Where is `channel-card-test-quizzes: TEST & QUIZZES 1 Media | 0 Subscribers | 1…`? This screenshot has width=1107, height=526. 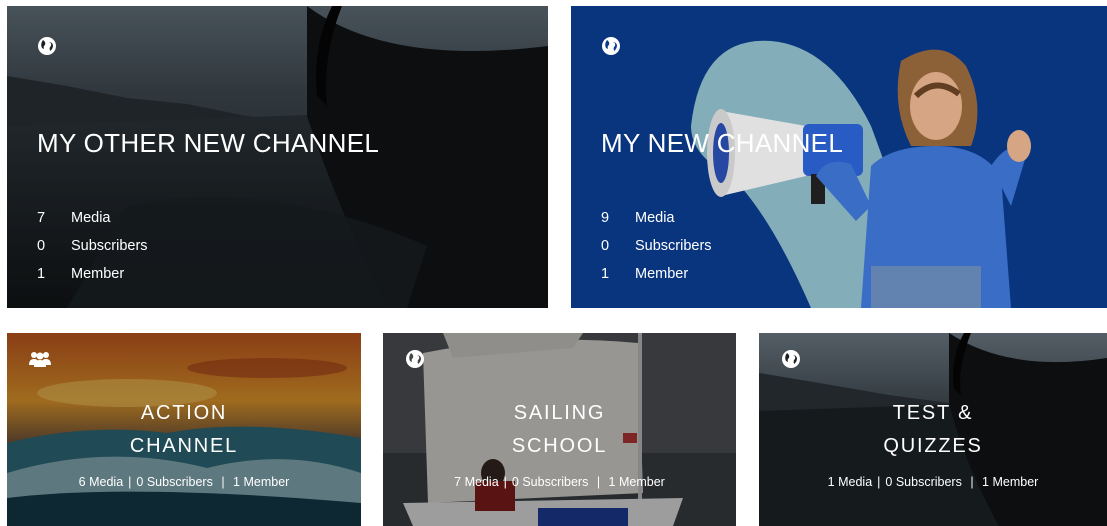 channel-card-test-quizzes: TEST & QUIZZES 1 Media | 0 Subscribers | 1… is located at coordinates (933, 429).